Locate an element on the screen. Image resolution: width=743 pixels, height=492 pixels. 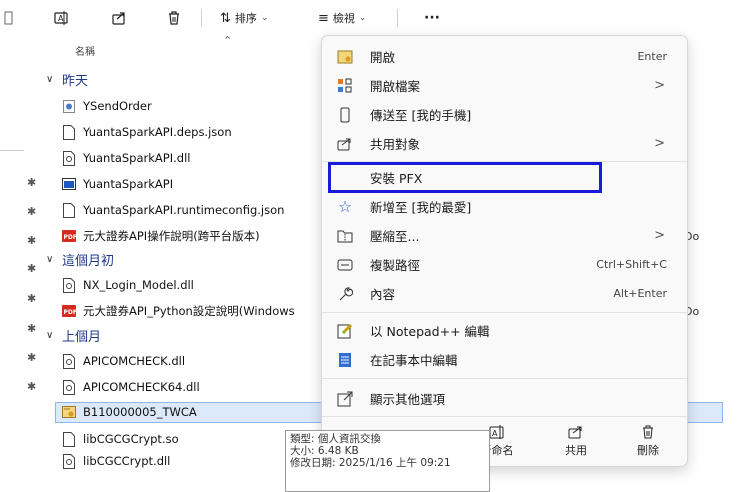
share-button: 共用 is located at coordinates (576, 438).